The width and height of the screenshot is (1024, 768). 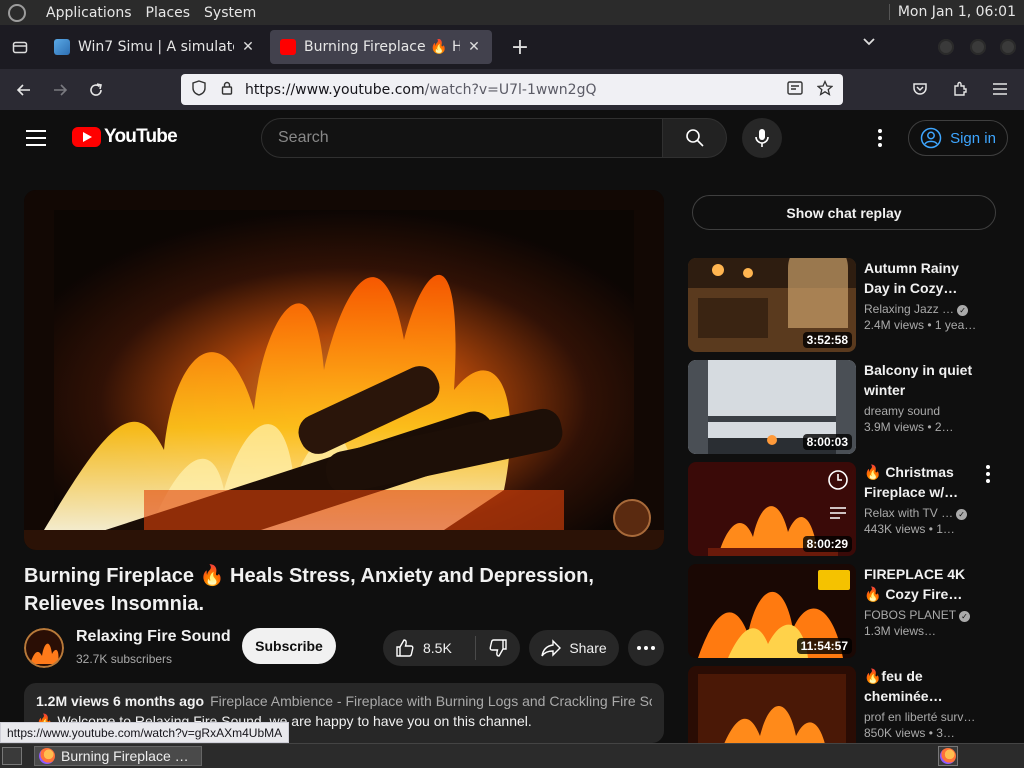 I want to click on arrow-right-icon, so click(x=61, y=89).